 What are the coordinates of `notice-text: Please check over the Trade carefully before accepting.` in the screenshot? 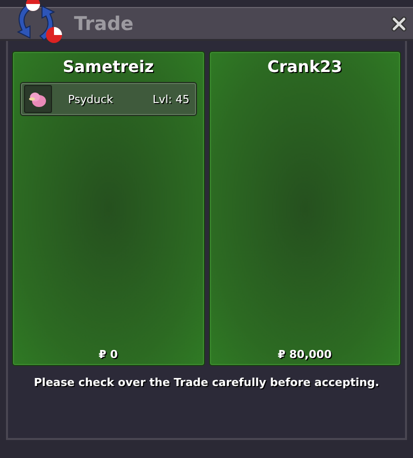 It's located at (206, 382).